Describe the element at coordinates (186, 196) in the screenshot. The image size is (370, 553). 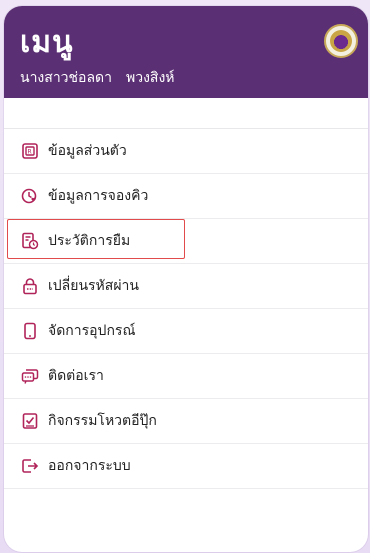
I see `menu-item-booking: ข้อมูลการจองคิว` at that location.